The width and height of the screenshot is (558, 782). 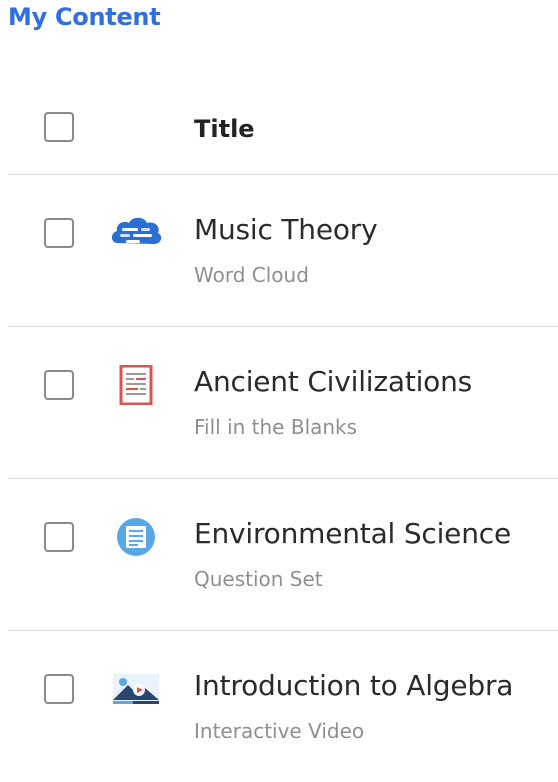 What do you see at coordinates (352, 533) in the screenshot?
I see `item-title: Environmental Science` at bounding box center [352, 533].